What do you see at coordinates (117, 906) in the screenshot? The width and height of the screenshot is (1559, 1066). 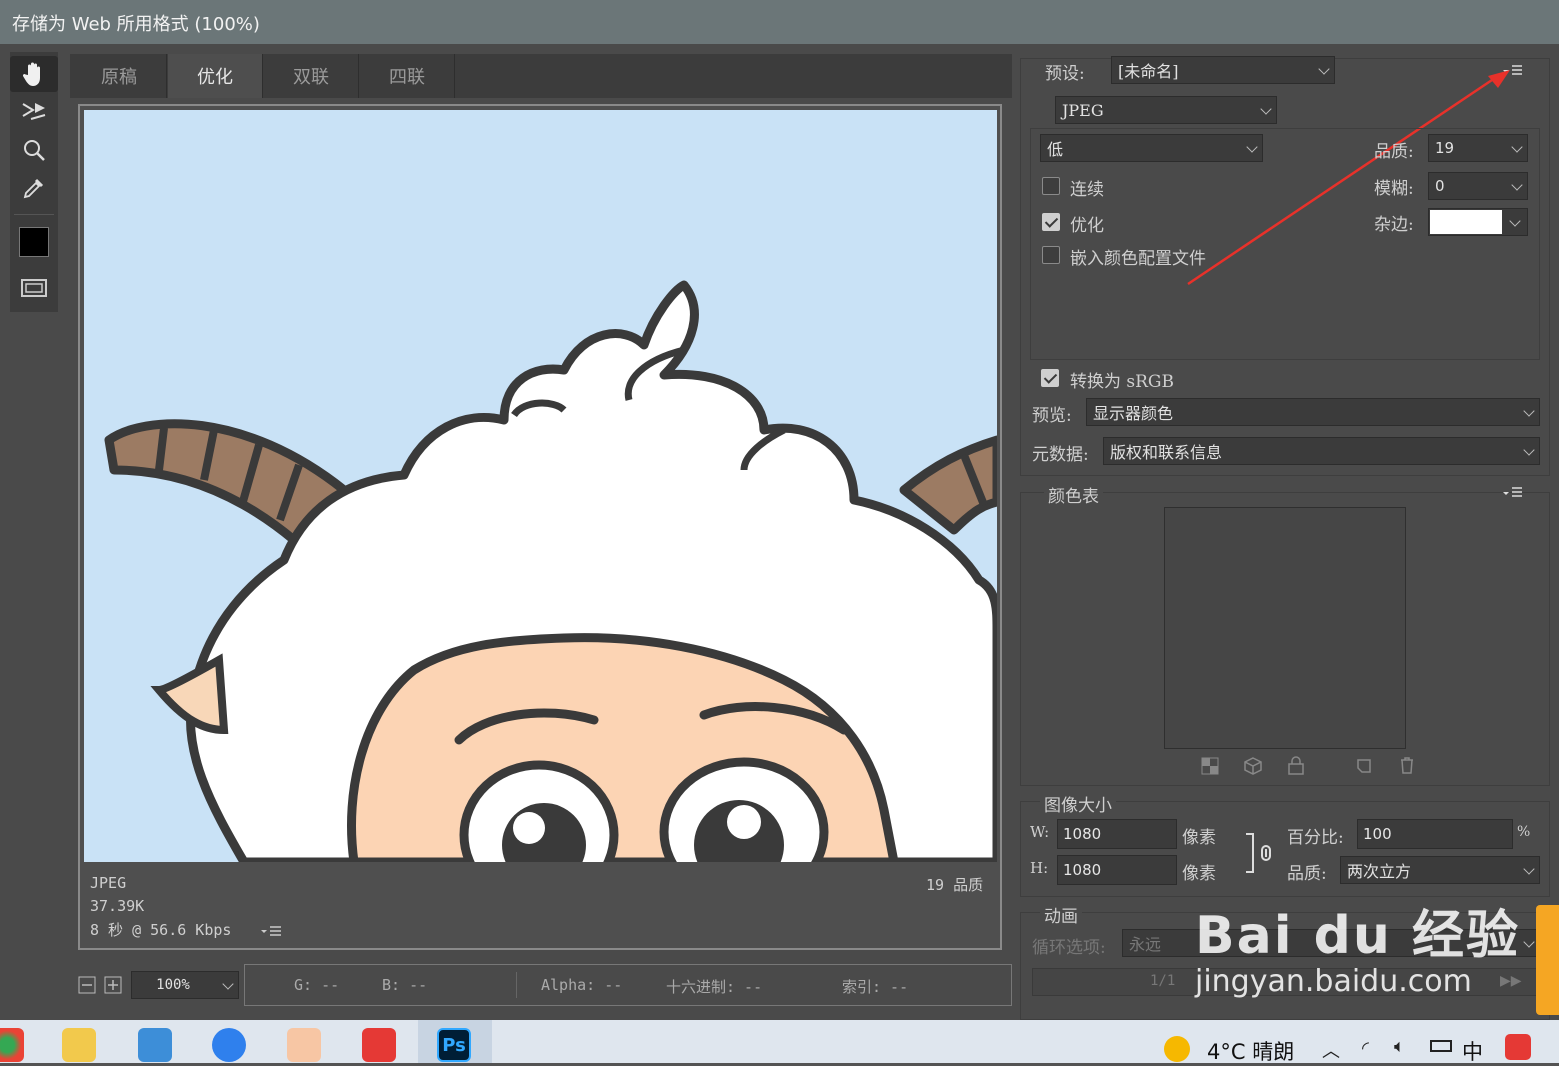 I see `preview-file-size: 37.39K` at bounding box center [117, 906].